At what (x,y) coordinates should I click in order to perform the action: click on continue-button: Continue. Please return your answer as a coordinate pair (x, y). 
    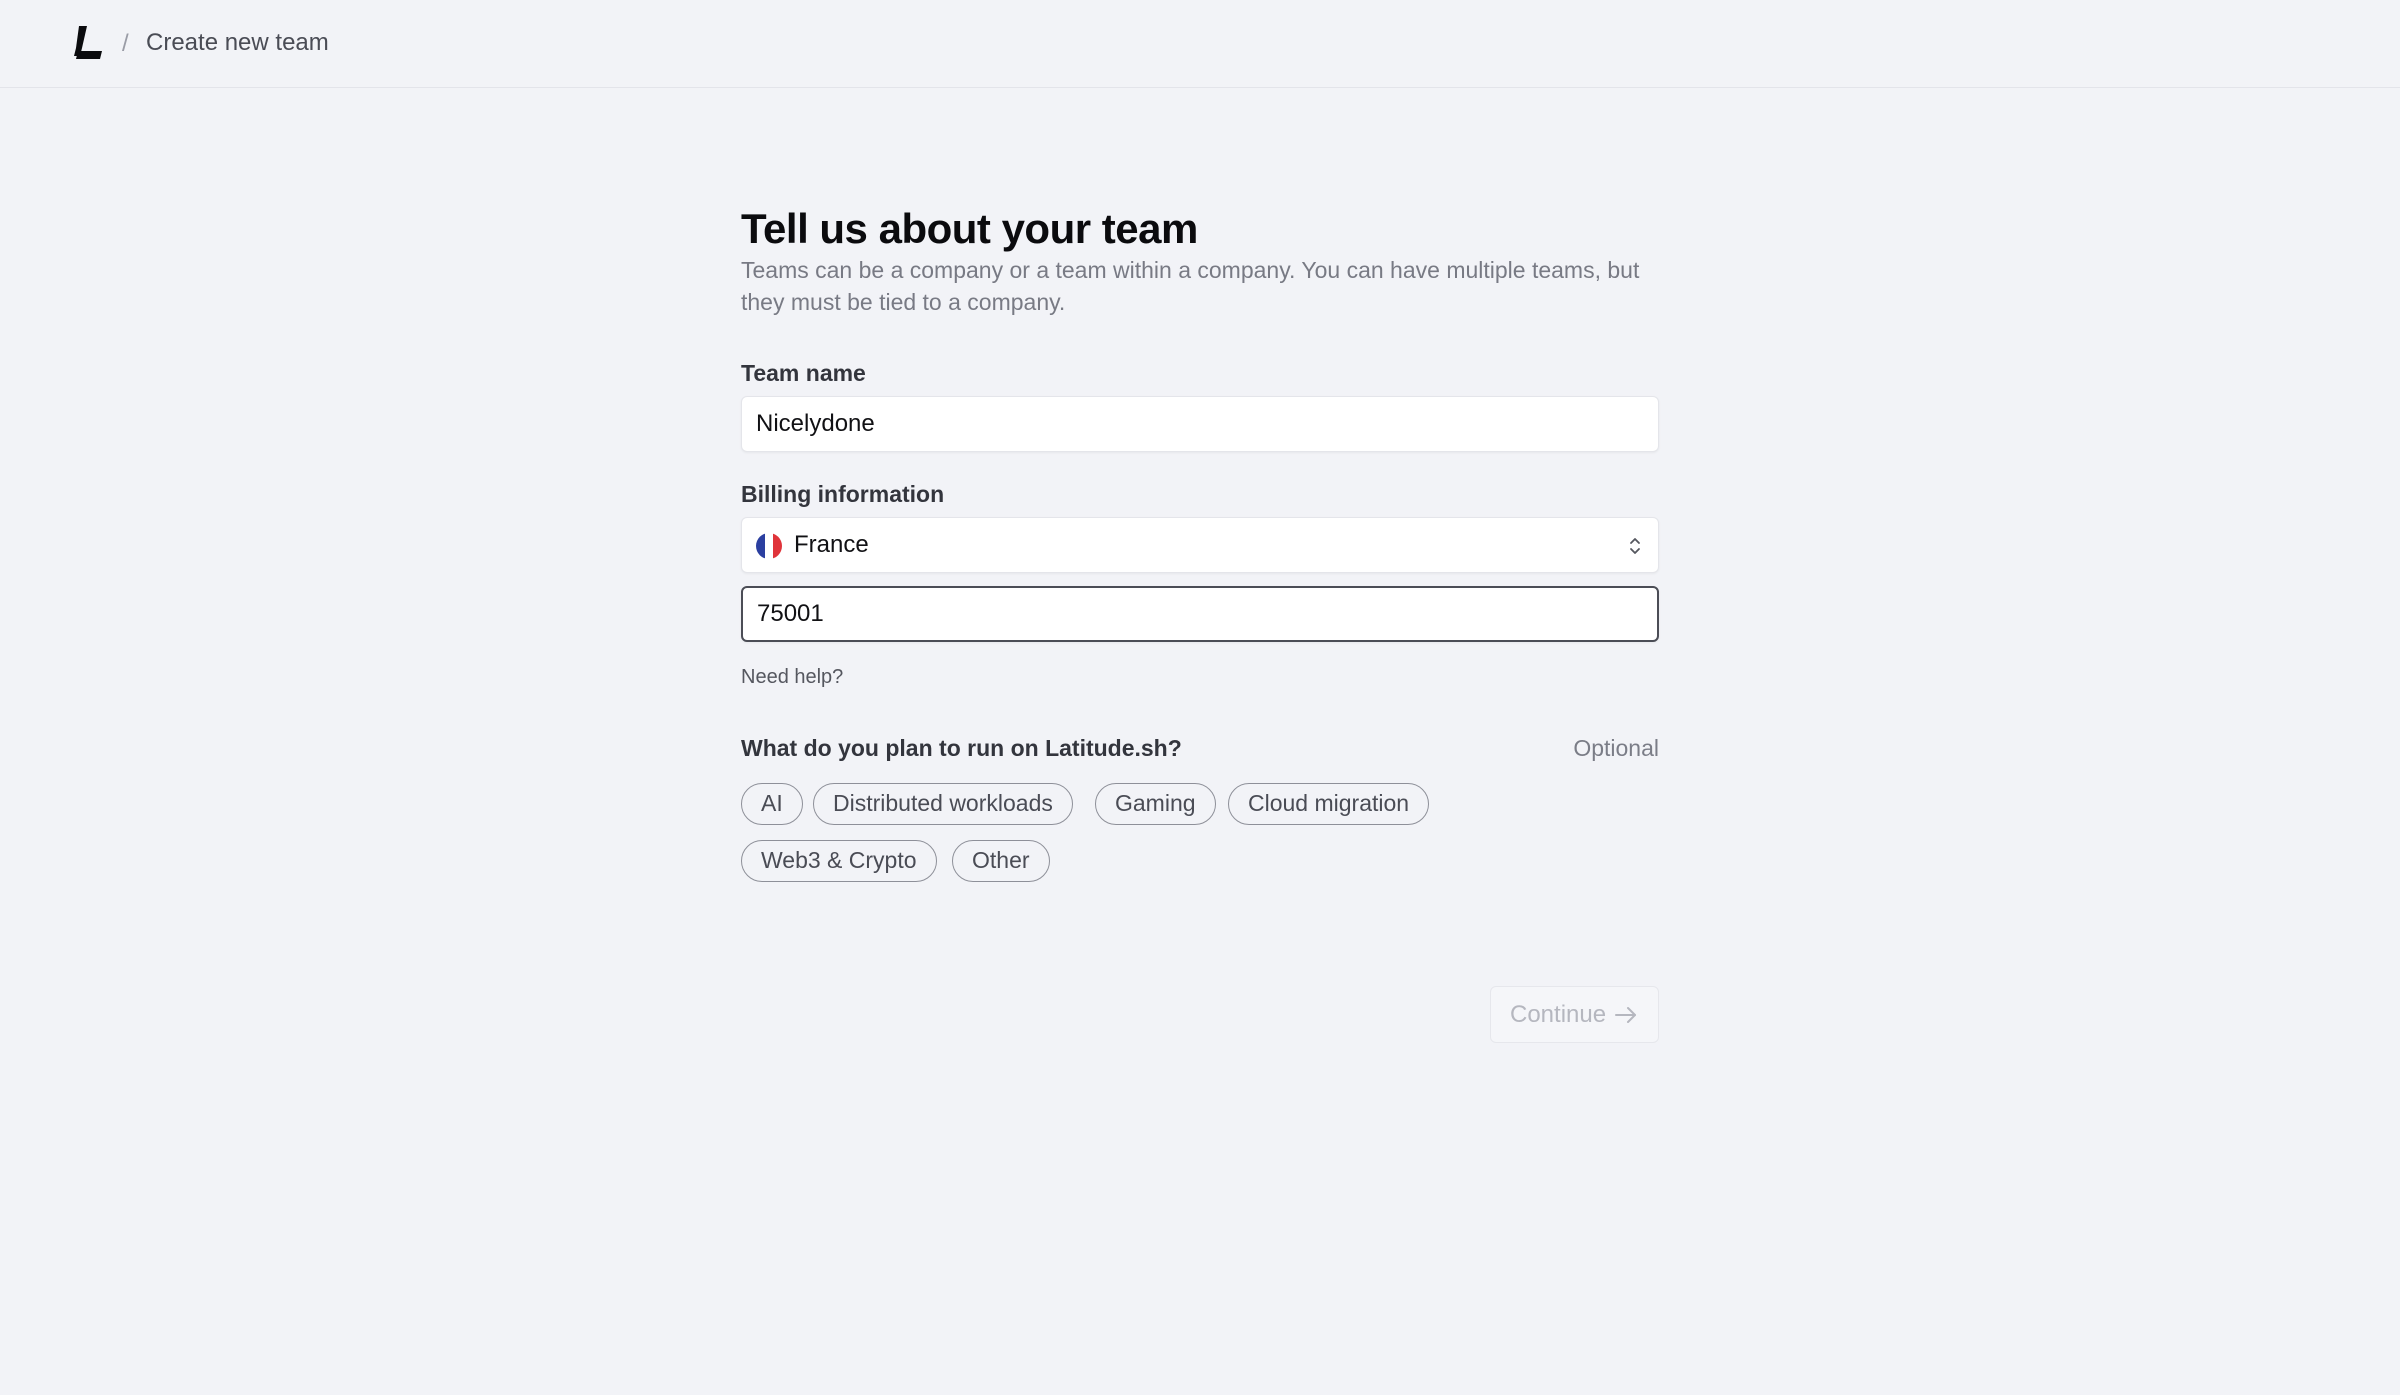
    Looking at the image, I should click on (1574, 1014).